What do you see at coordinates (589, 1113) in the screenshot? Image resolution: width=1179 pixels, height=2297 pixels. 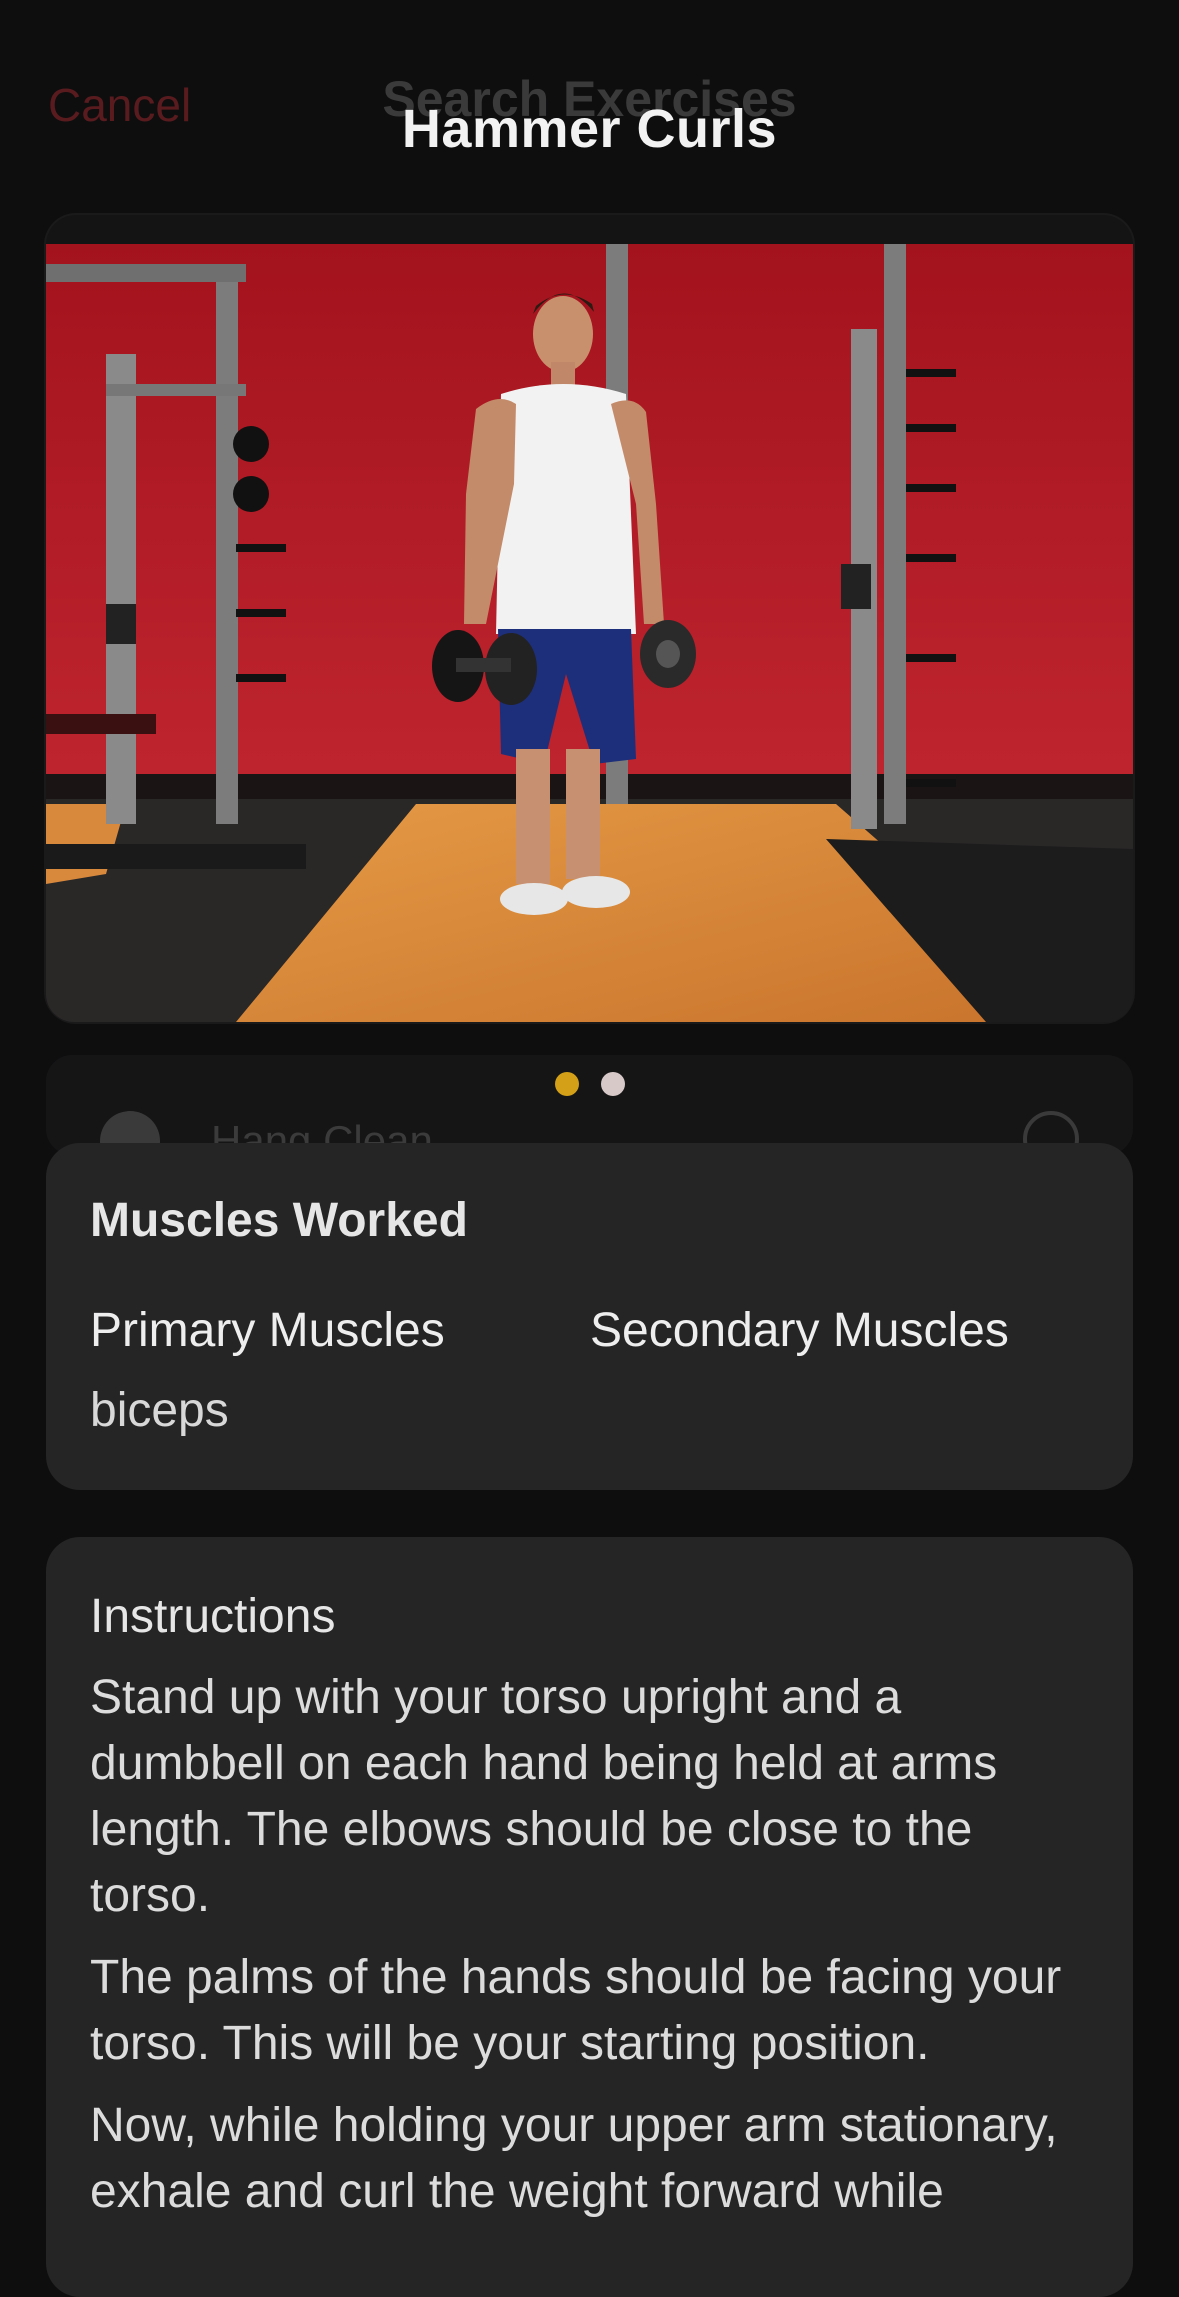 I see `background-list-item: Hang Clean` at bounding box center [589, 1113].